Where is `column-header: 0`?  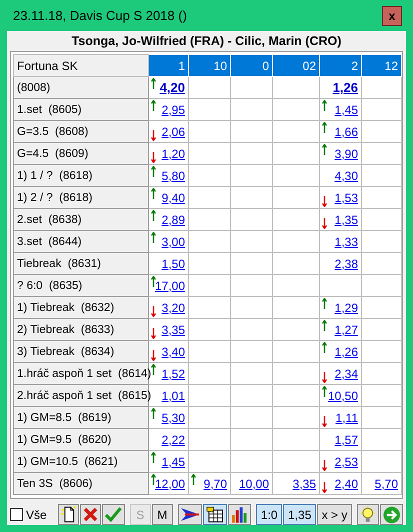 column-header: 0 is located at coordinates (251, 65).